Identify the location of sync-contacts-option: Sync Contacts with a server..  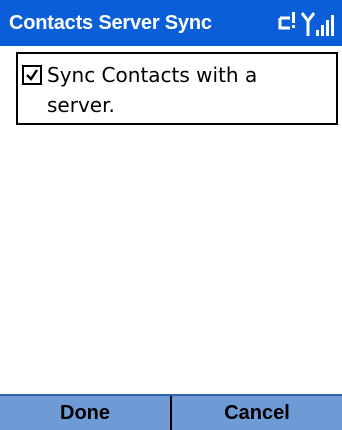
(169, 90).